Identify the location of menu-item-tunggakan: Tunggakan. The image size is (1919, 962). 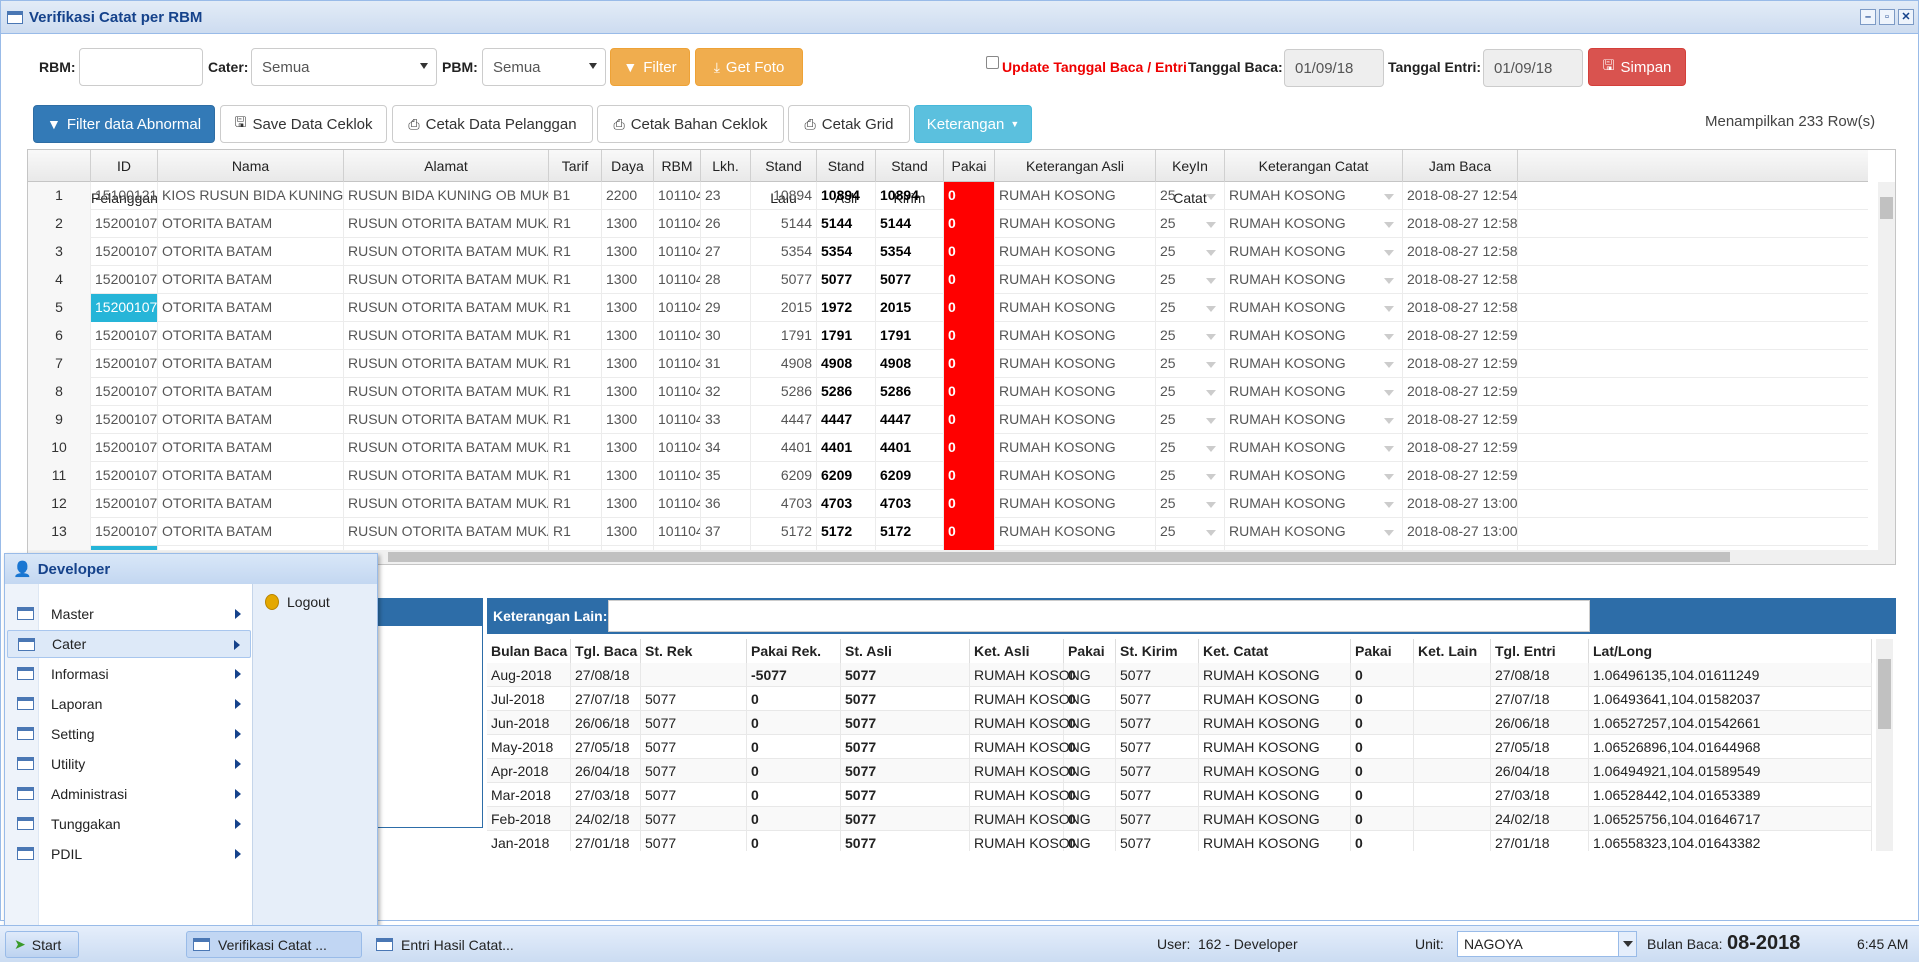
(129, 824).